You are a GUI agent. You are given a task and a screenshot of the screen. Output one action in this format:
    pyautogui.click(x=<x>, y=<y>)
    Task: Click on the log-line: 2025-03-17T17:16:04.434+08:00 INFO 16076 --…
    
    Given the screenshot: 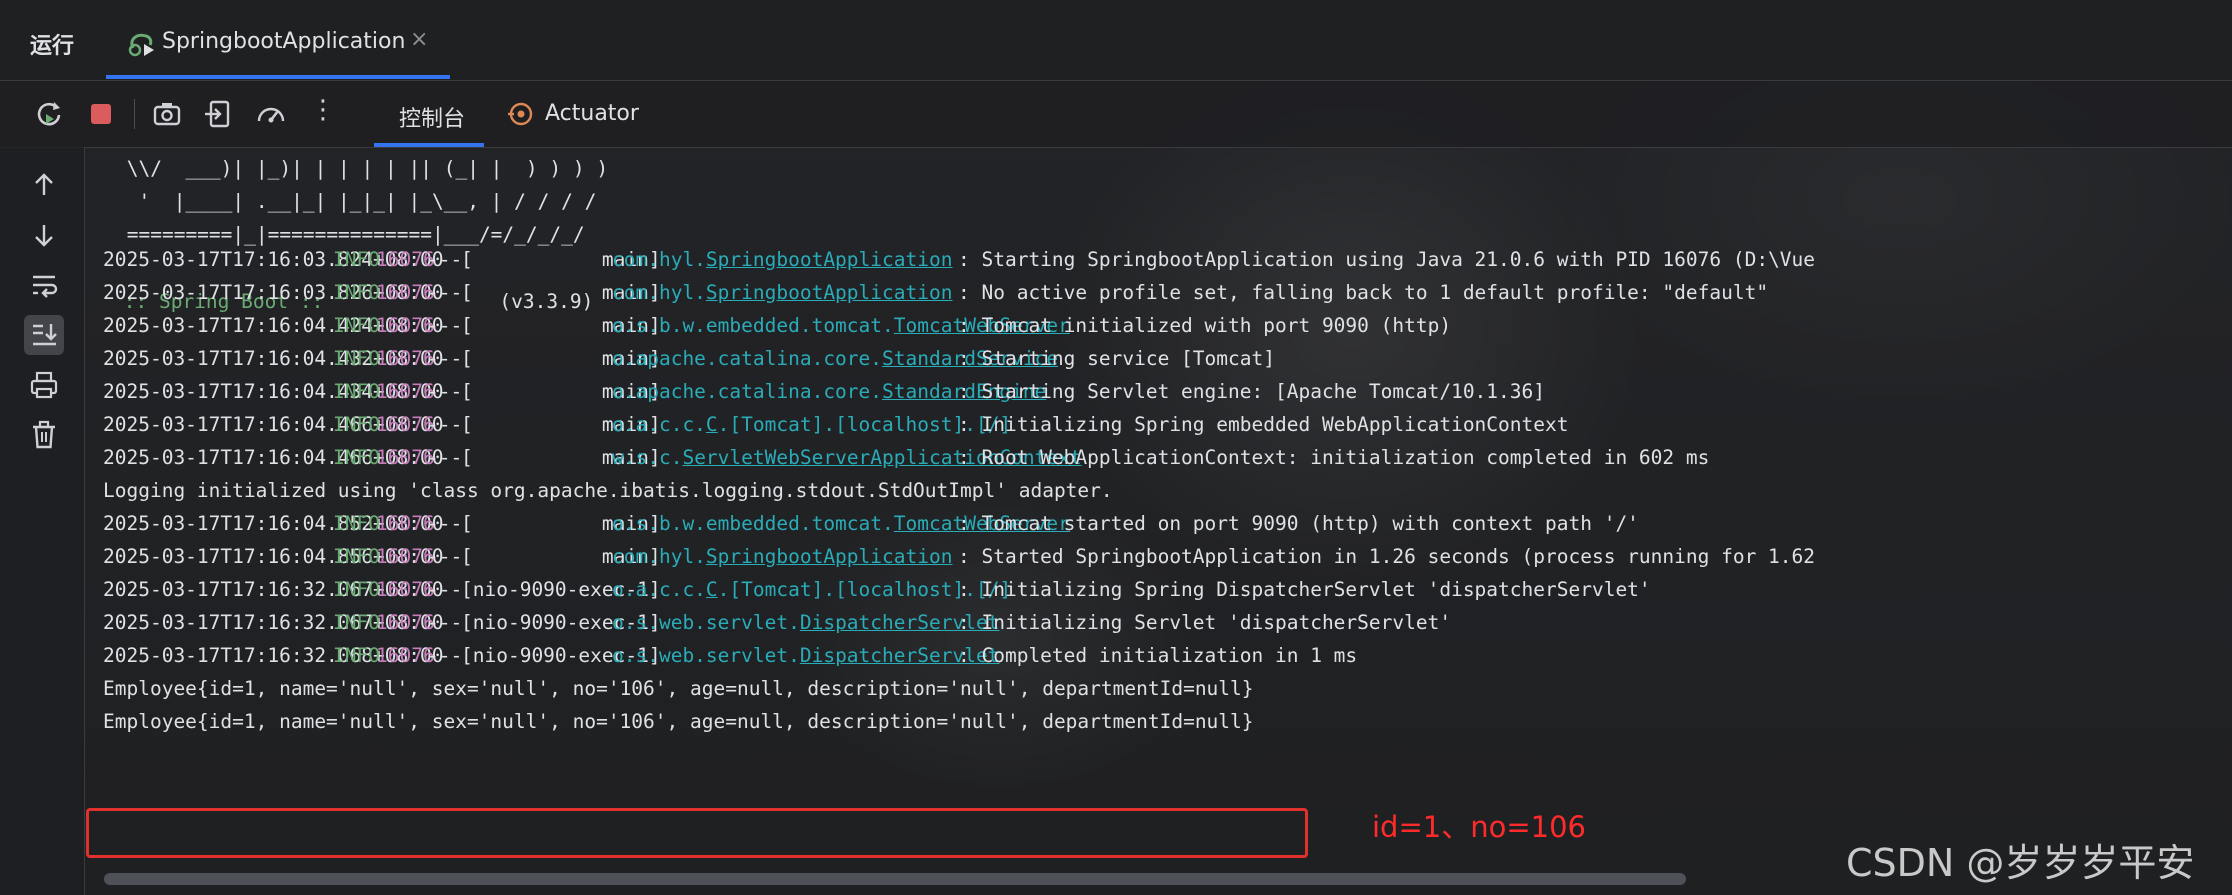 What is the action you would take?
    pyautogui.click(x=1158, y=392)
    